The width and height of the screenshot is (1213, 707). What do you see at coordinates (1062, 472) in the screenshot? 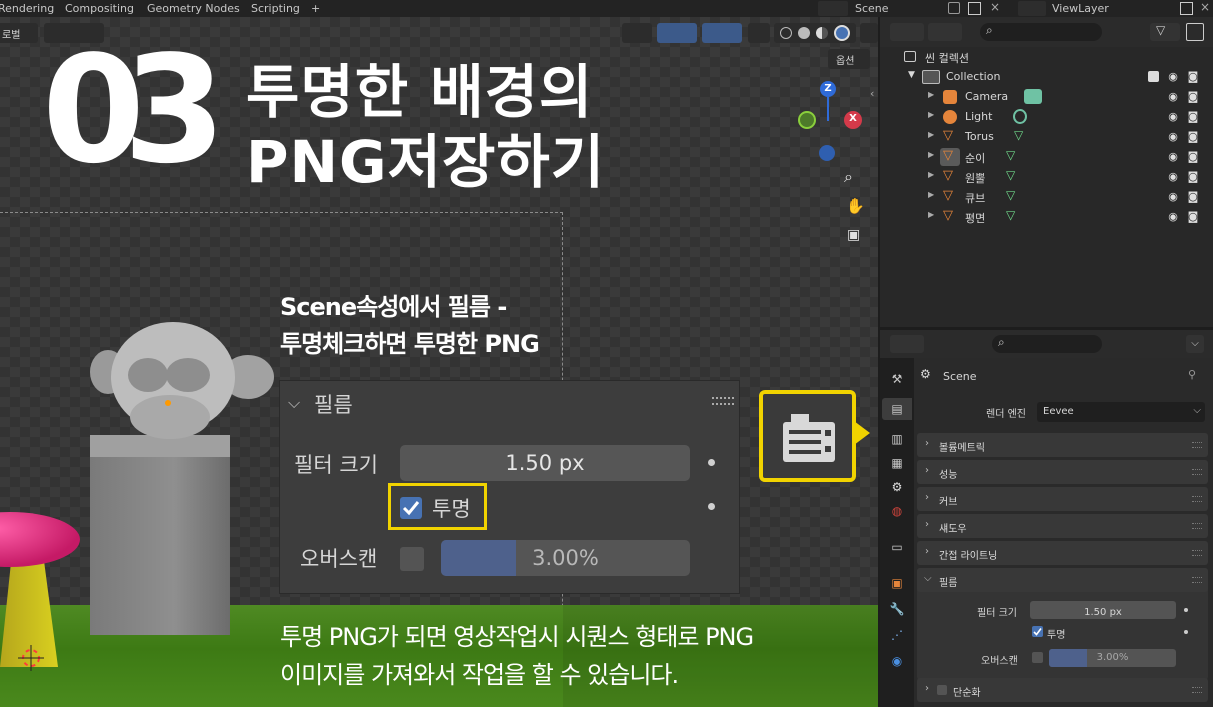
I see `section-performance: › 성능` at bounding box center [1062, 472].